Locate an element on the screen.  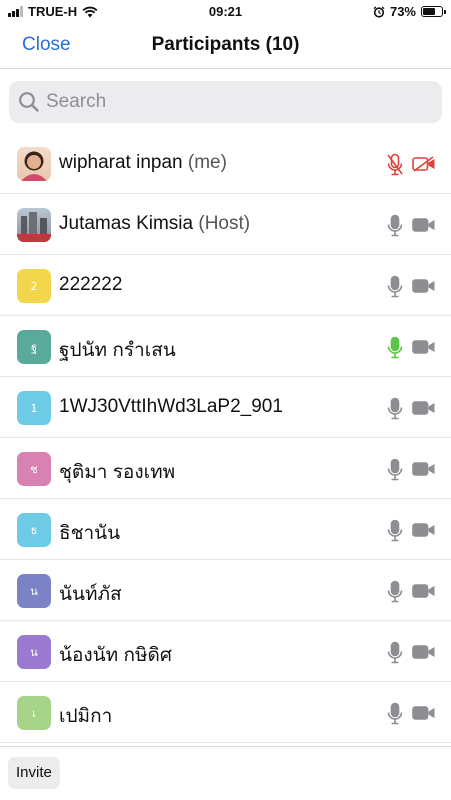
avatar-initial: เ is located at coordinates (34, 713).